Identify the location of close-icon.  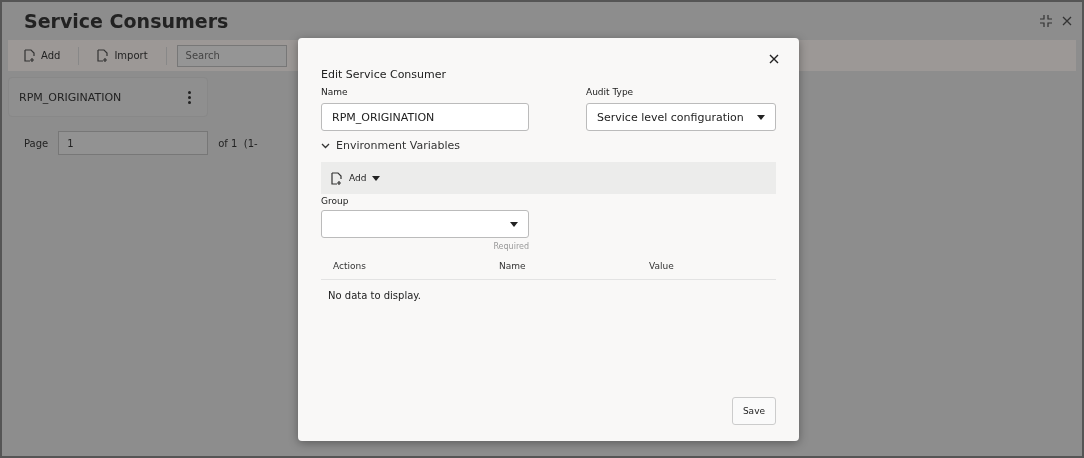
(774, 59).